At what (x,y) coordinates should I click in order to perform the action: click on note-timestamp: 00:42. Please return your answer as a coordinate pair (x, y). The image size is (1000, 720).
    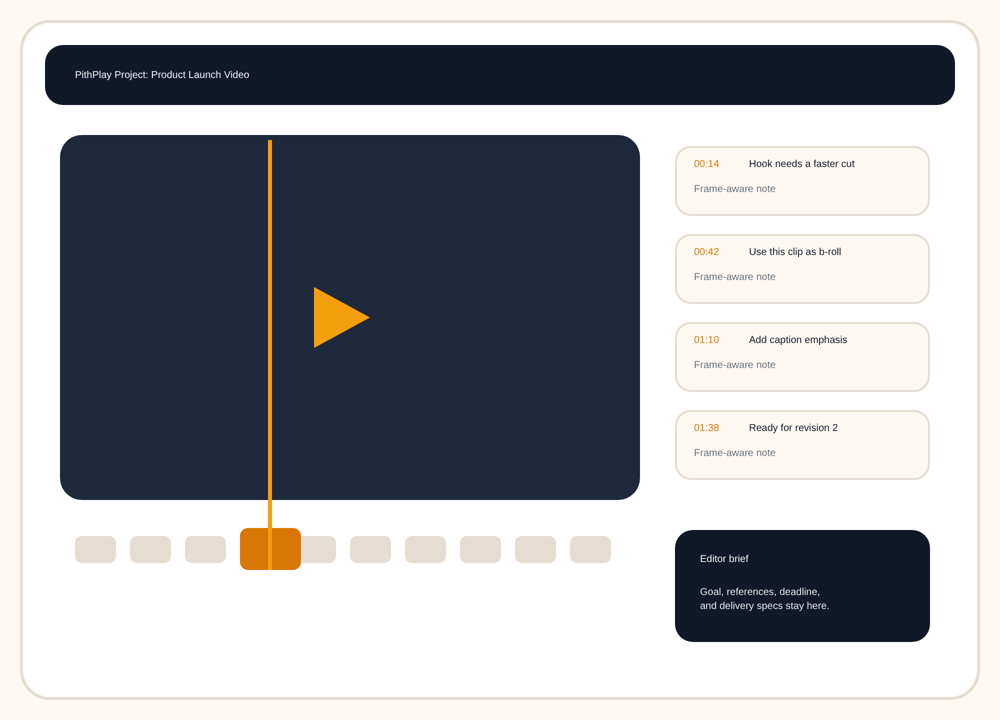
    Looking at the image, I should click on (707, 252).